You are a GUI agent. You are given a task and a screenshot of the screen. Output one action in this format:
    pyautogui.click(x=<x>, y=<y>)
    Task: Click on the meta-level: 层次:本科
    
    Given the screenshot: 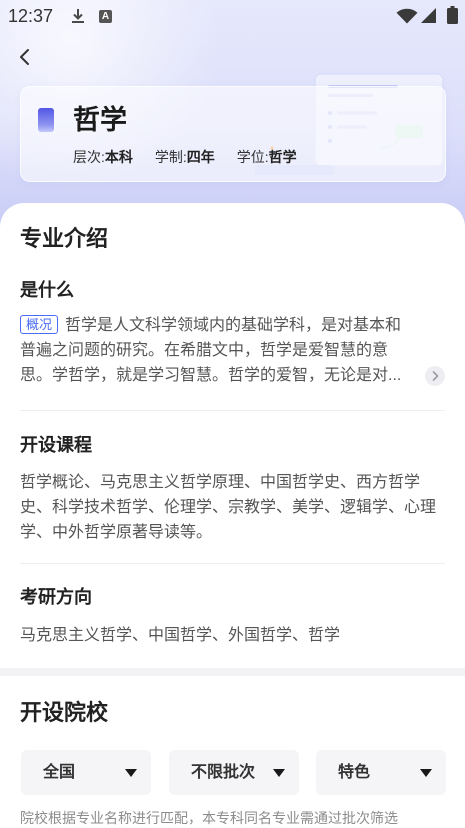 What is the action you would take?
    pyautogui.click(x=103, y=157)
    